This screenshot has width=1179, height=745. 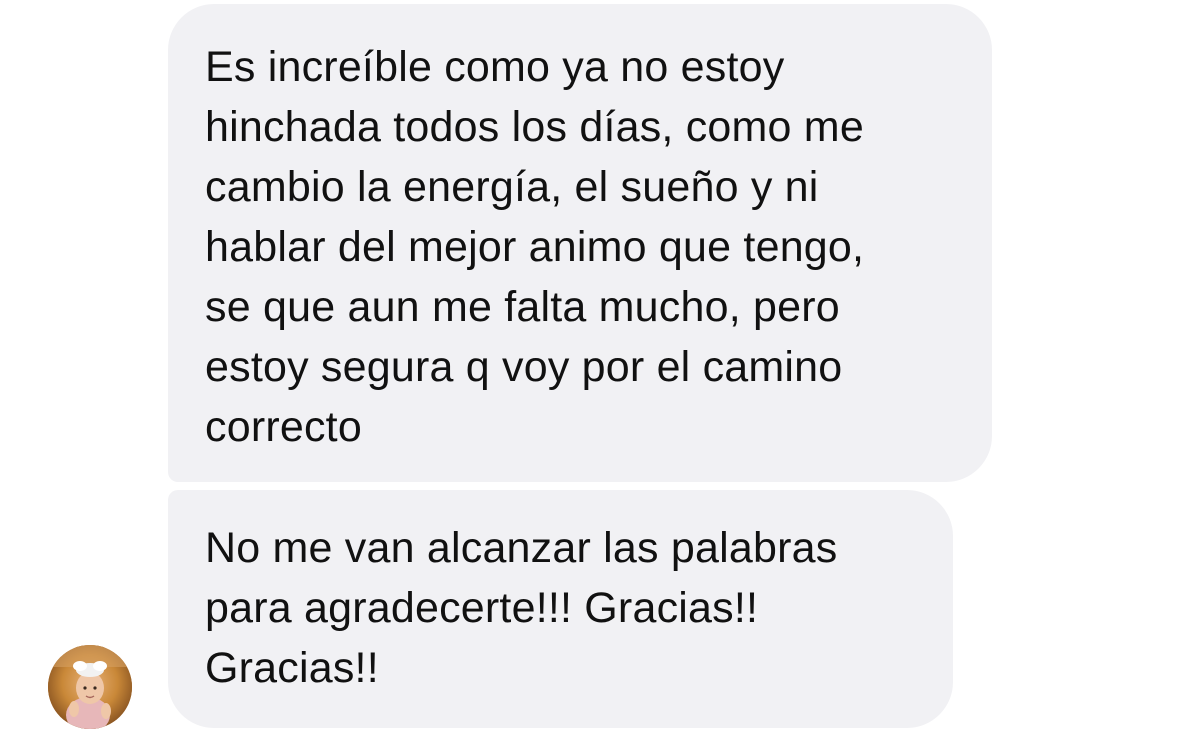 I want to click on contact-avatar, so click(x=90, y=687).